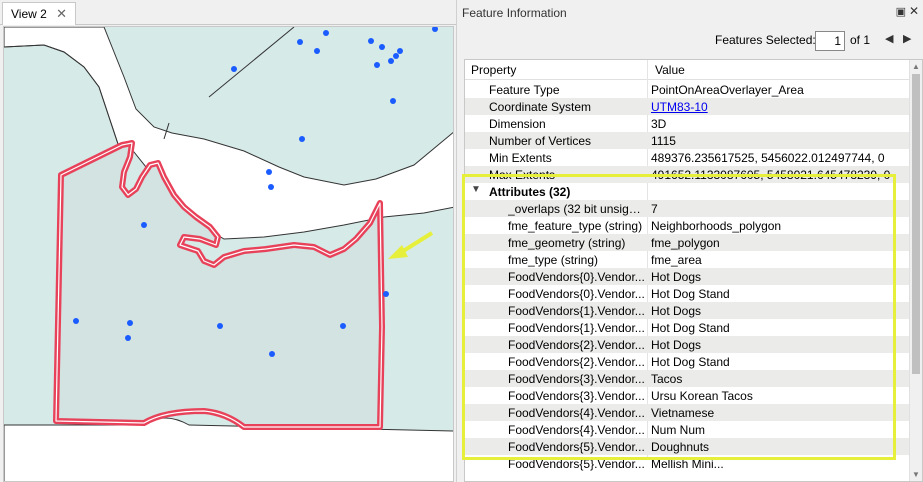  What do you see at coordinates (901, 11) in the screenshot?
I see `pin-icon: ▣` at bounding box center [901, 11].